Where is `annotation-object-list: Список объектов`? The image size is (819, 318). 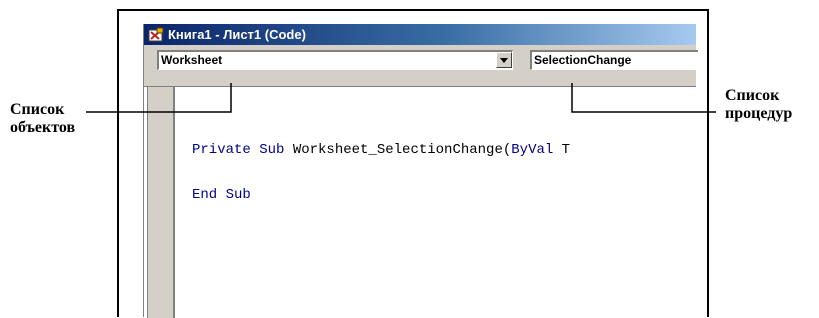
annotation-object-list: Список объектов is located at coordinates (42, 119).